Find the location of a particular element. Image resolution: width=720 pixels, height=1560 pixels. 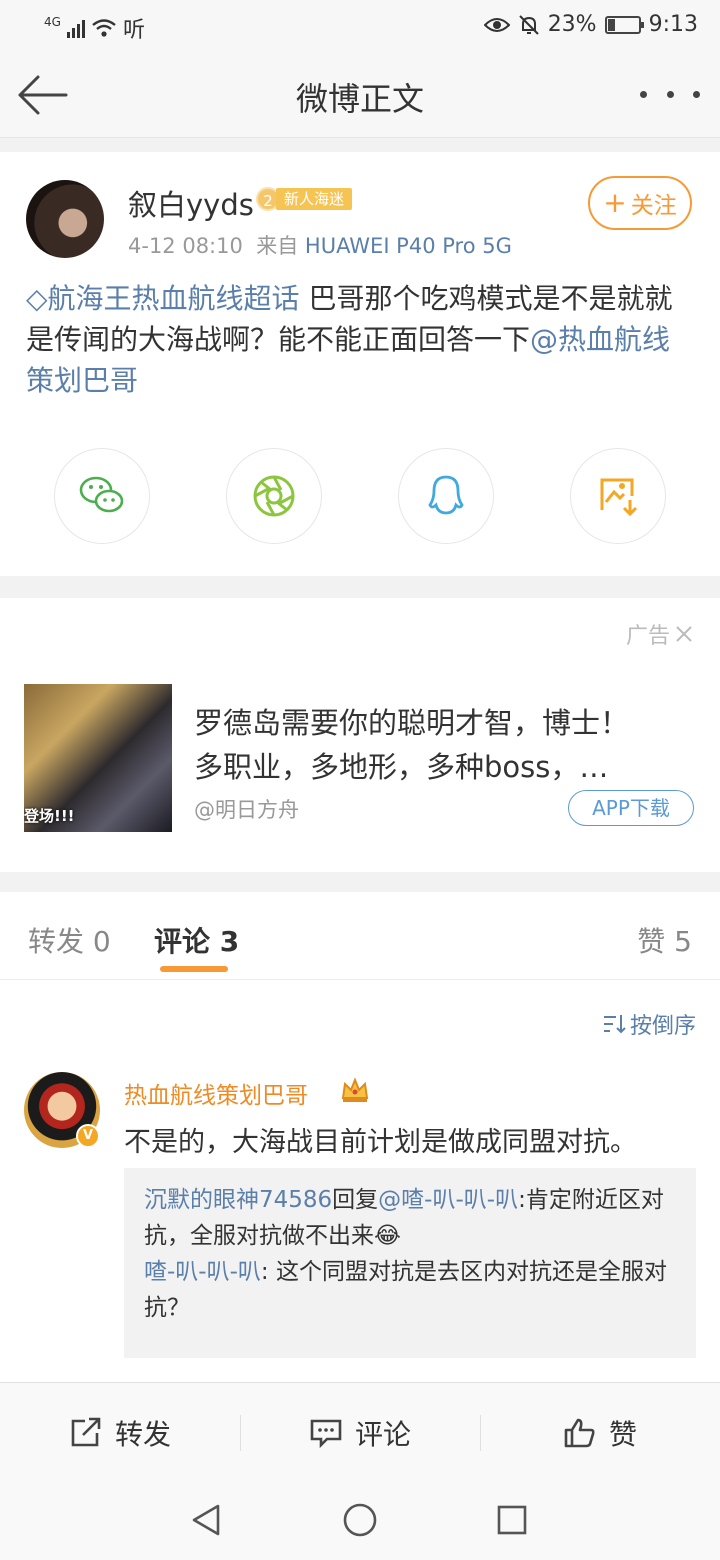

clock: 9:13 is located at coordinates (673, 24).